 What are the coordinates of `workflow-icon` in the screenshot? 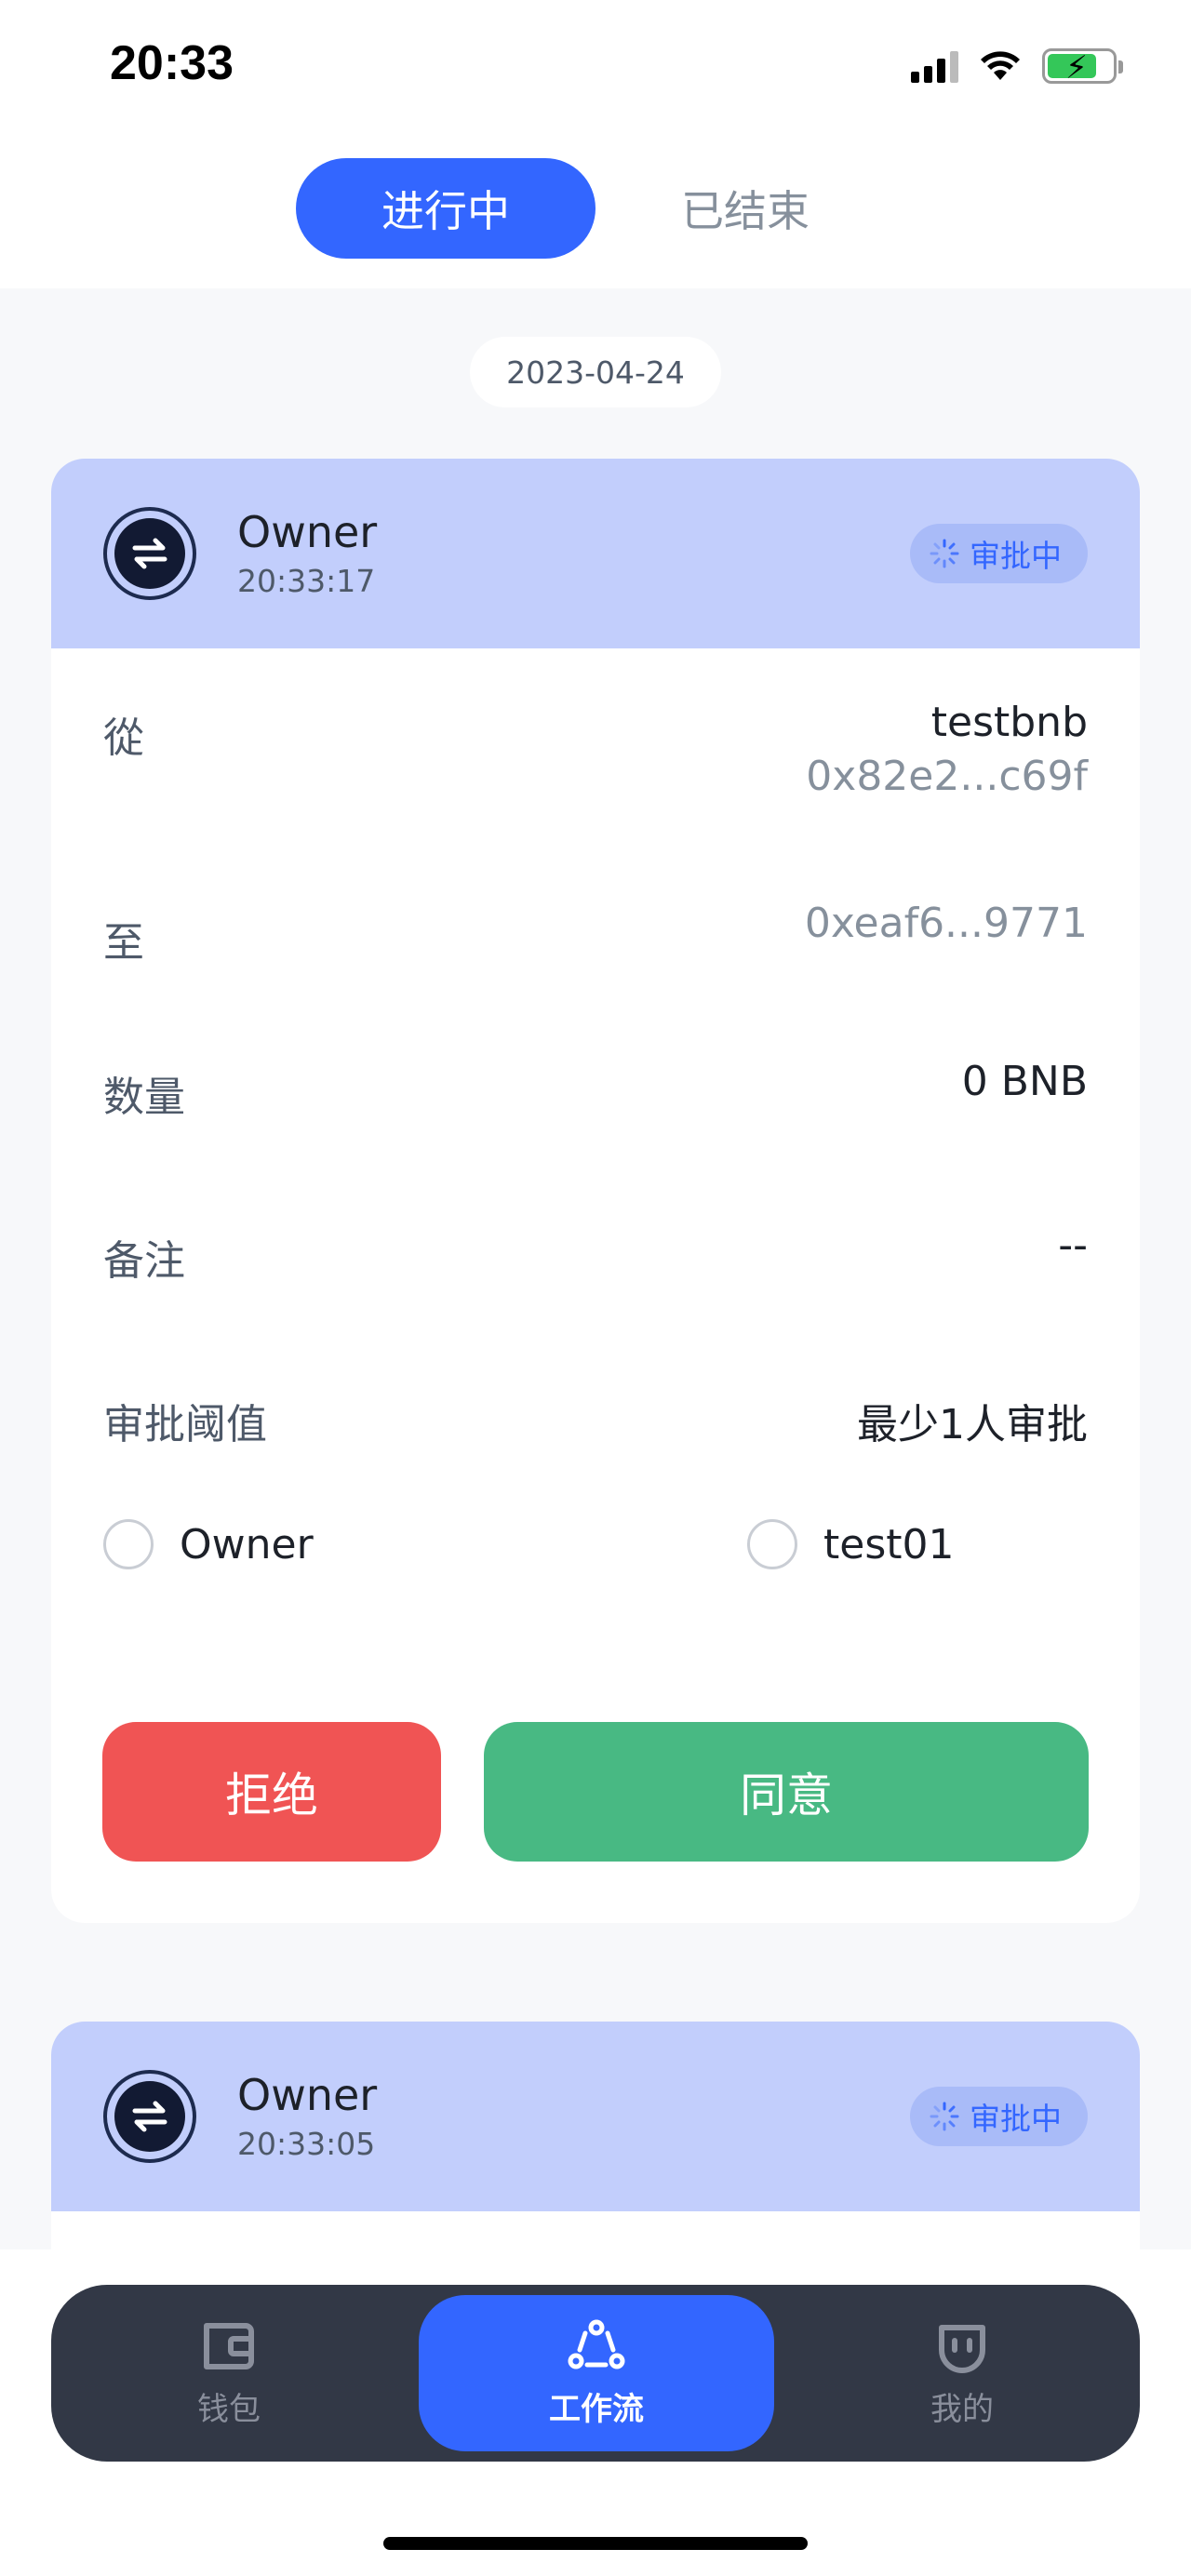 It's located at (596, 2344).